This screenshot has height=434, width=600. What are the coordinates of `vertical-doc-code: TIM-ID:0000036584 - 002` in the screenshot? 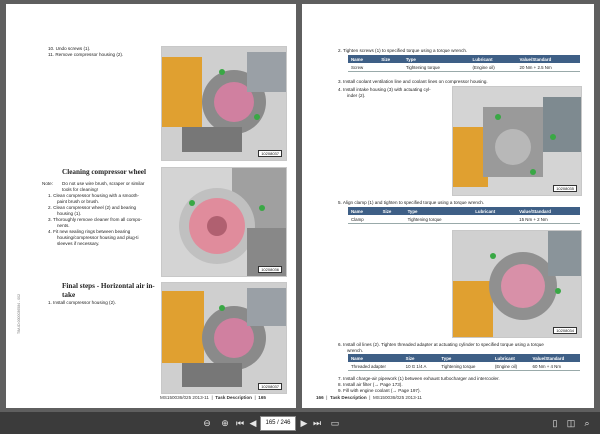 It's located at (19, 313).